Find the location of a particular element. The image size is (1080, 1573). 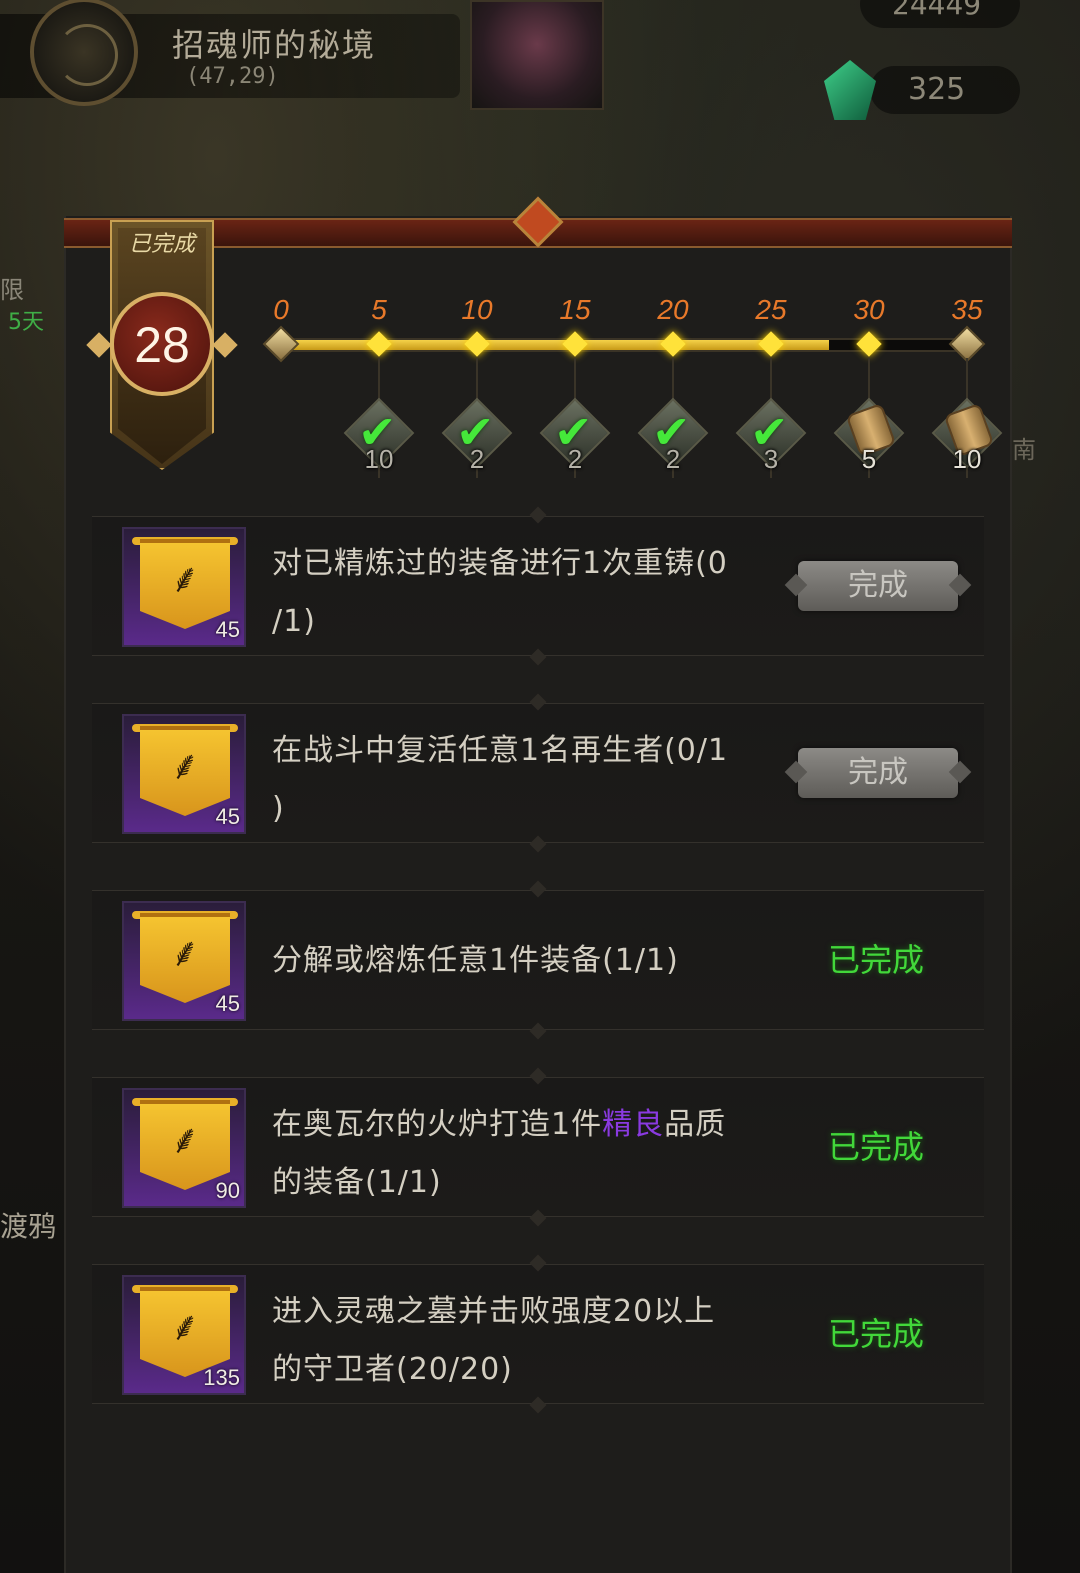

reward-count: 3 is located at coordinates (771, 459).